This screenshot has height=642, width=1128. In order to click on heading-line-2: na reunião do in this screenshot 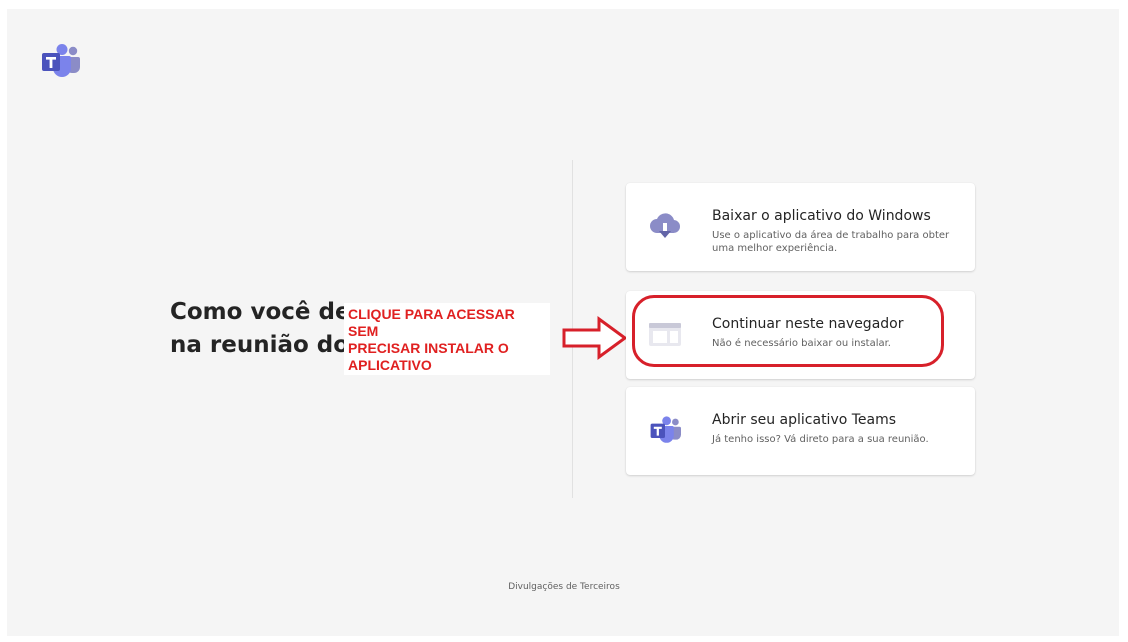, I will do `click(260, 345)`.